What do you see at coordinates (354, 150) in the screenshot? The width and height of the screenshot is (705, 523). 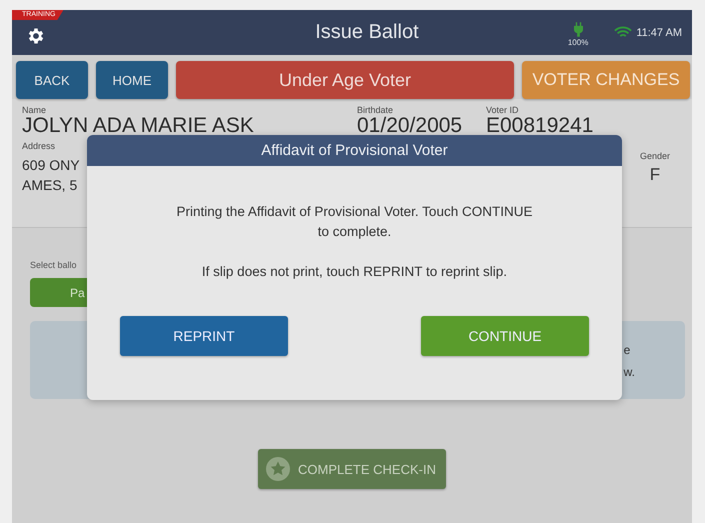 I see `dialog-title: Affidavit of Provisional Voter` at bounding box center [354, 150].